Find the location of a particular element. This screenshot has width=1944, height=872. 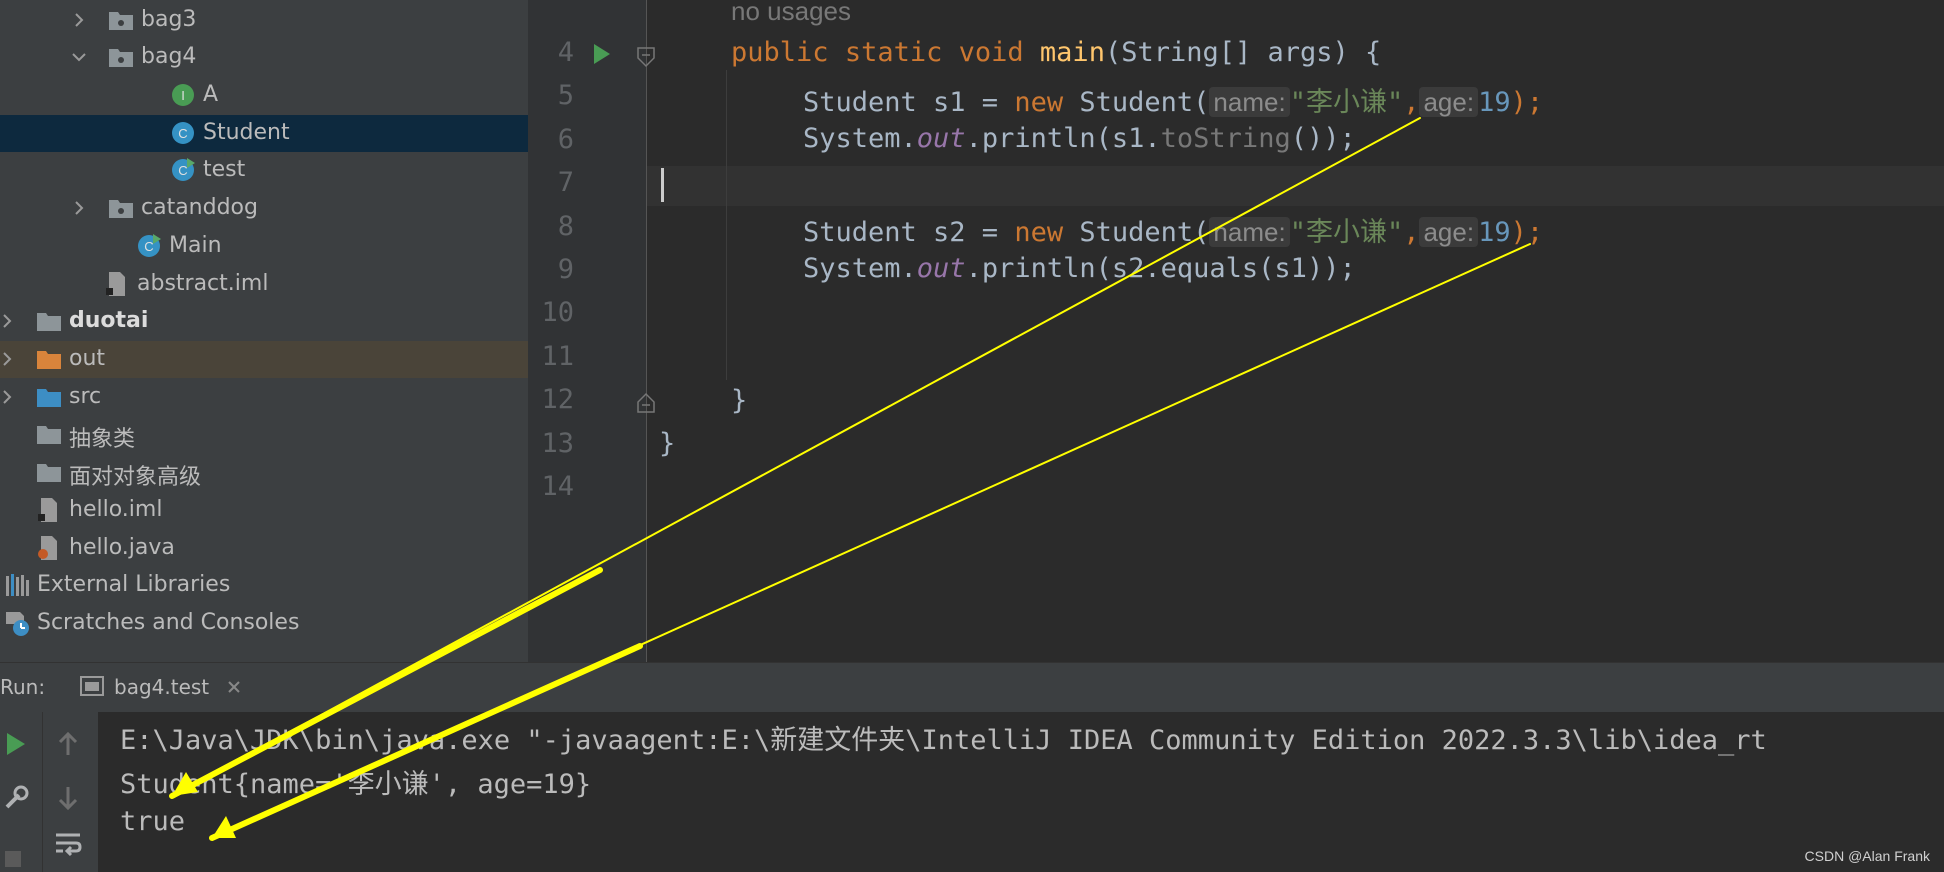

code-text: Student s1 = is located at coordinates (909, 102).